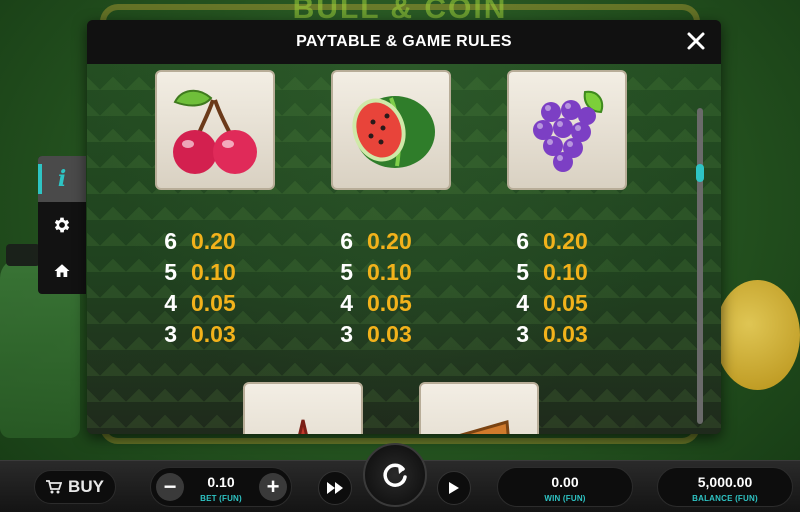 This screenshot has width=800, height=512. Describe the element at coordinates (725, 482) in the screenshot. I see `balance-value: 5,000.00` at that location.